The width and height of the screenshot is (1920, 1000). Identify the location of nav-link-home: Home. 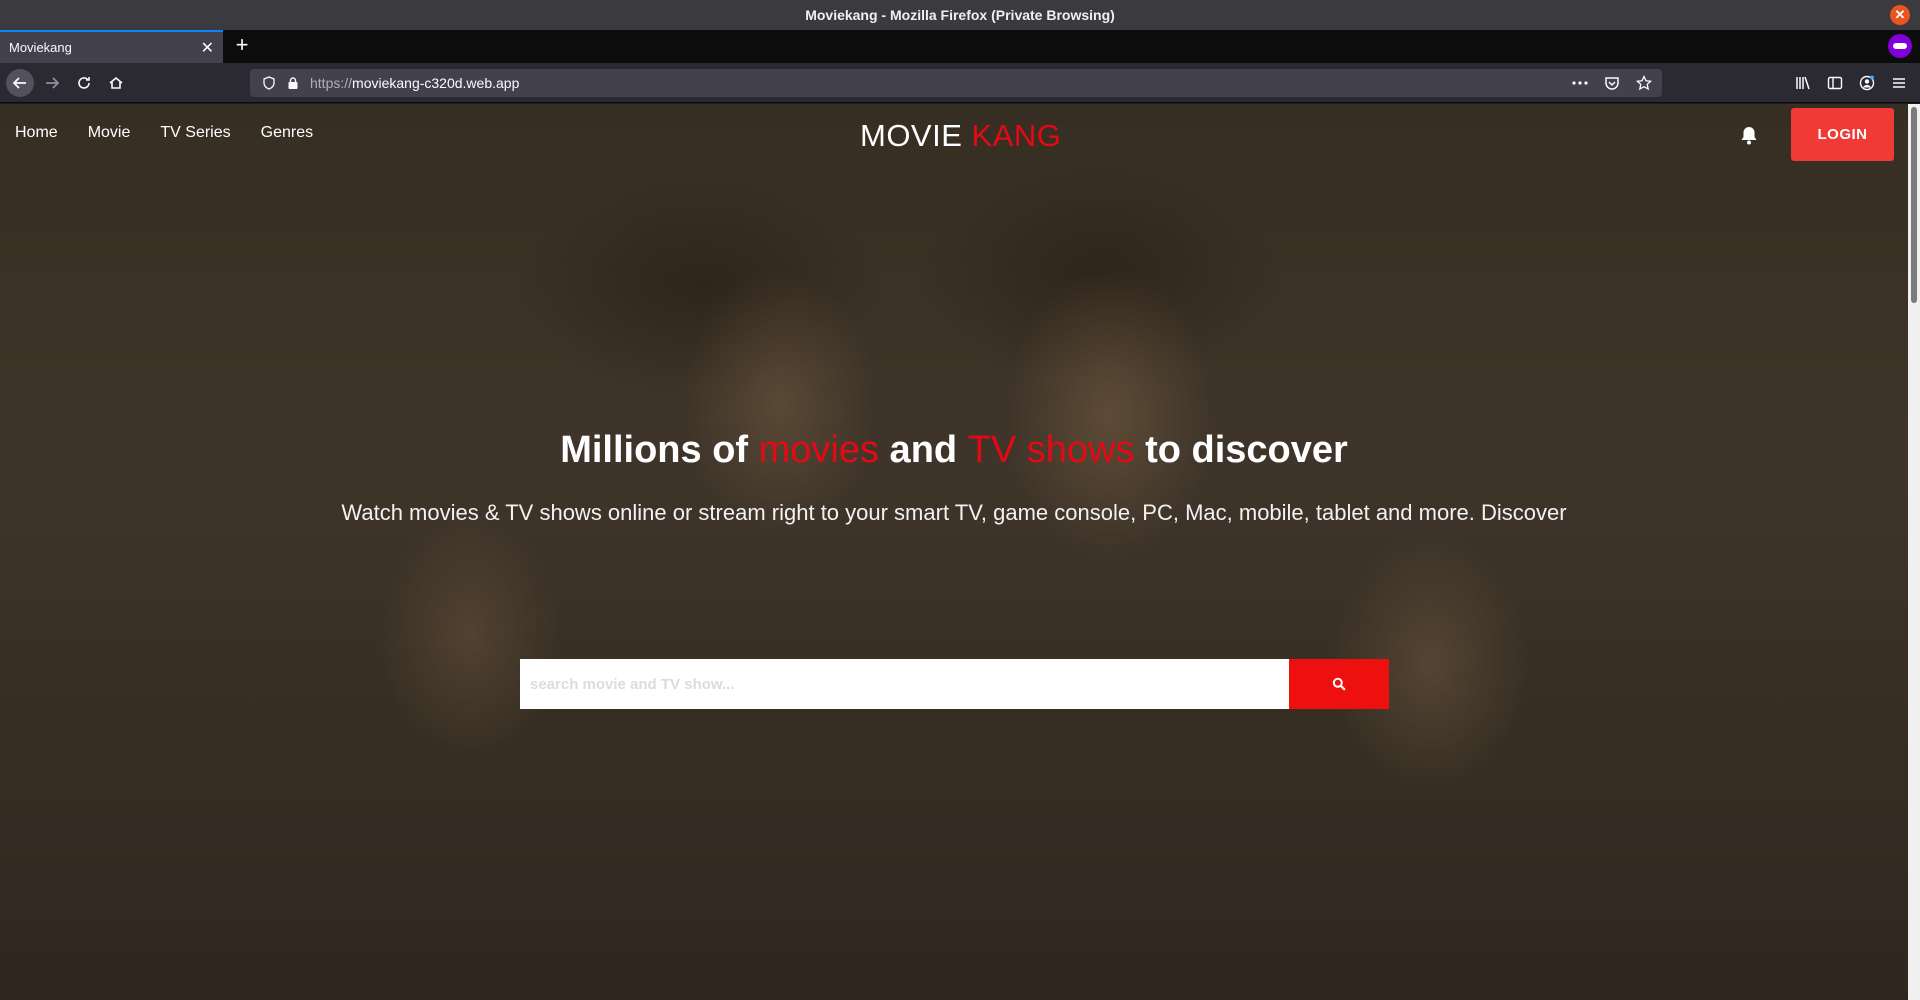
(36, 133).